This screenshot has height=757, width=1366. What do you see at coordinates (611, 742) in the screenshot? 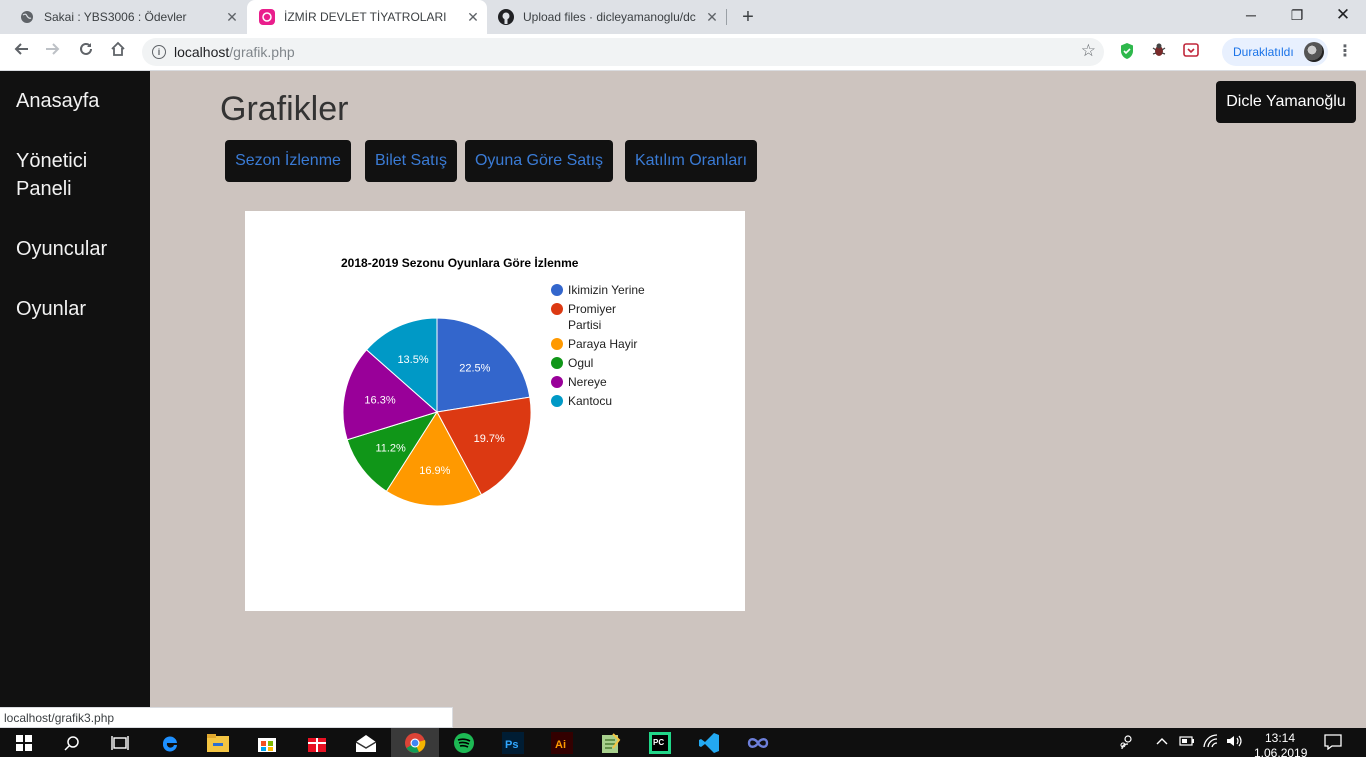
I see `notepad-icon` at bounding box center [611, 742].